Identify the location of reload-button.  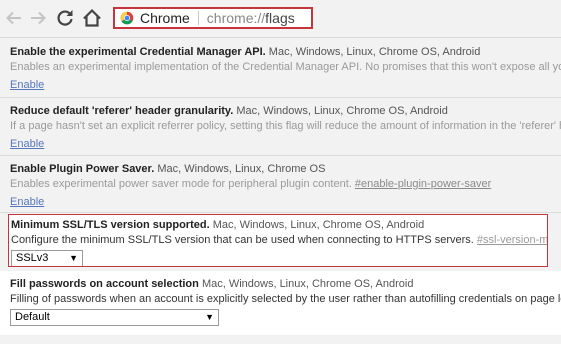
(65, 18).